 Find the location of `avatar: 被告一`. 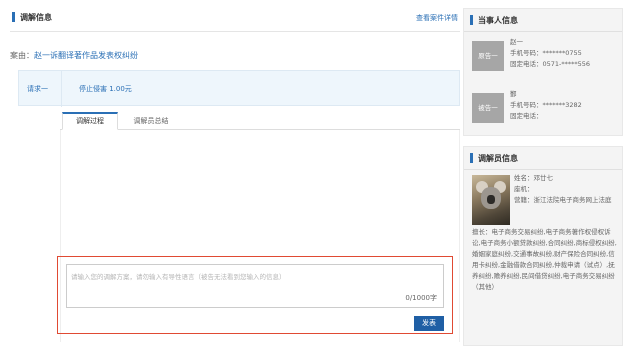

avatar: 被告一 is located at coordinates (488, 108).